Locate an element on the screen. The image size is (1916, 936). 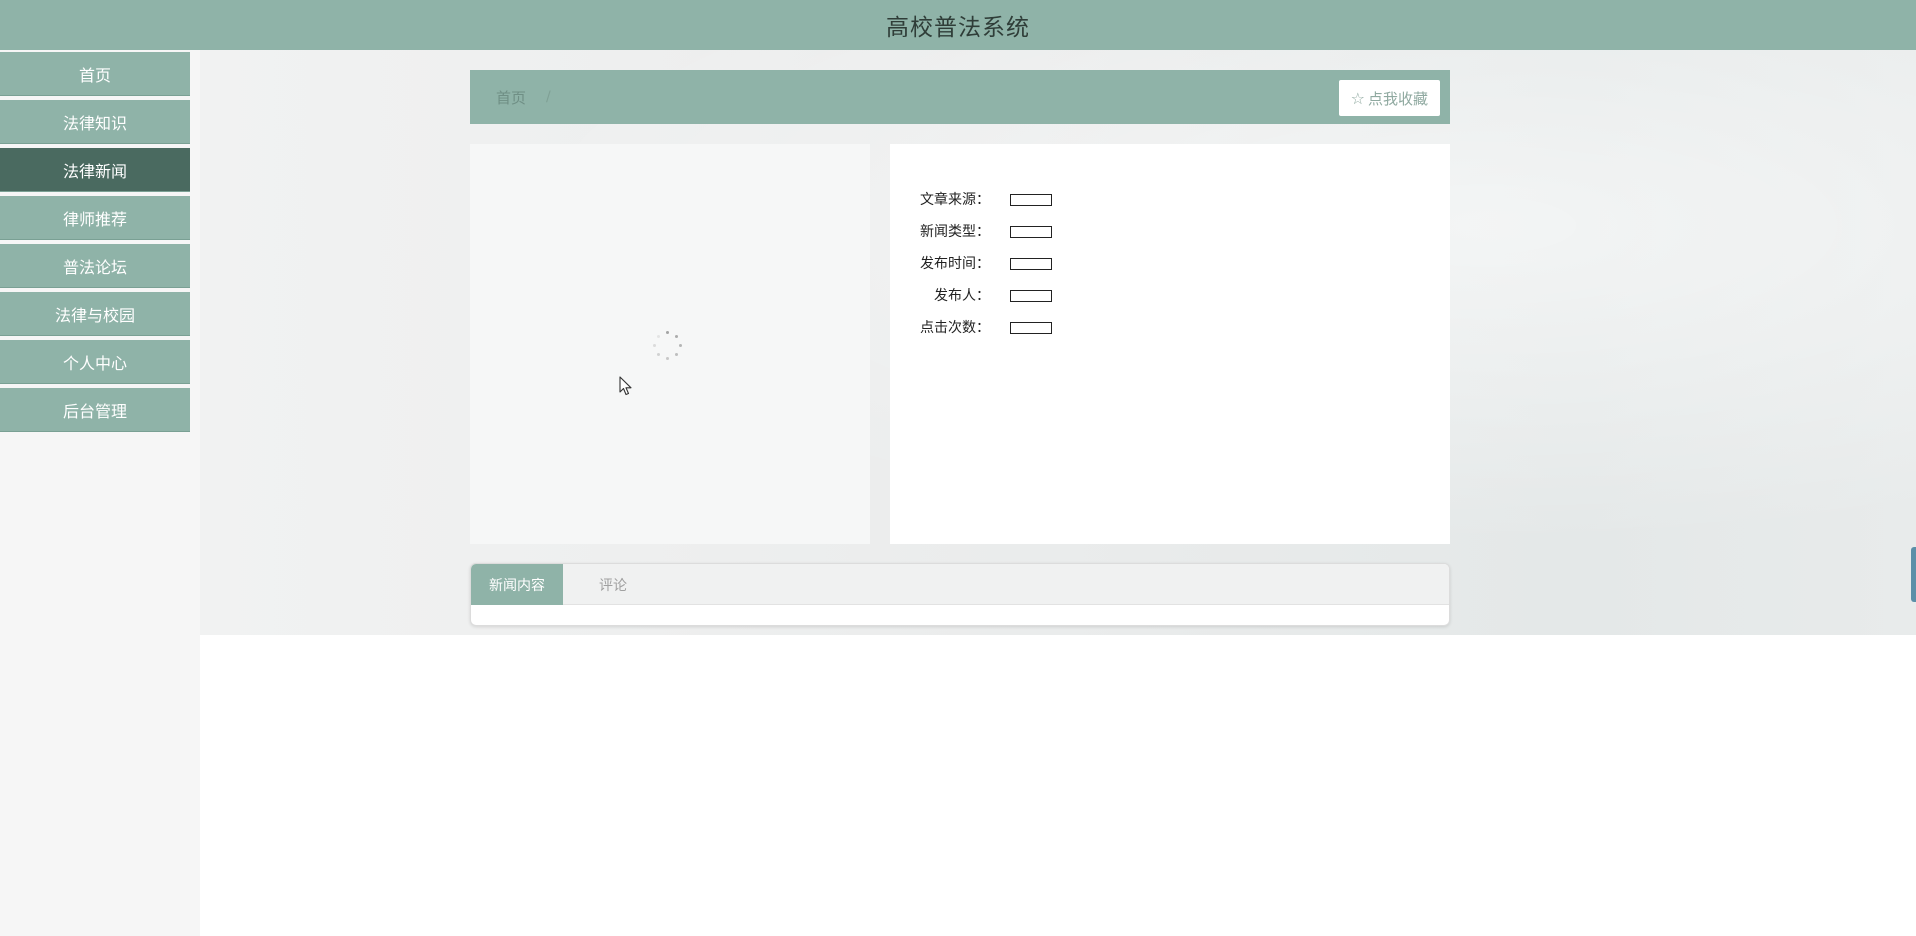
detail-label: 文章来源： is located at coordinates (955, 200).